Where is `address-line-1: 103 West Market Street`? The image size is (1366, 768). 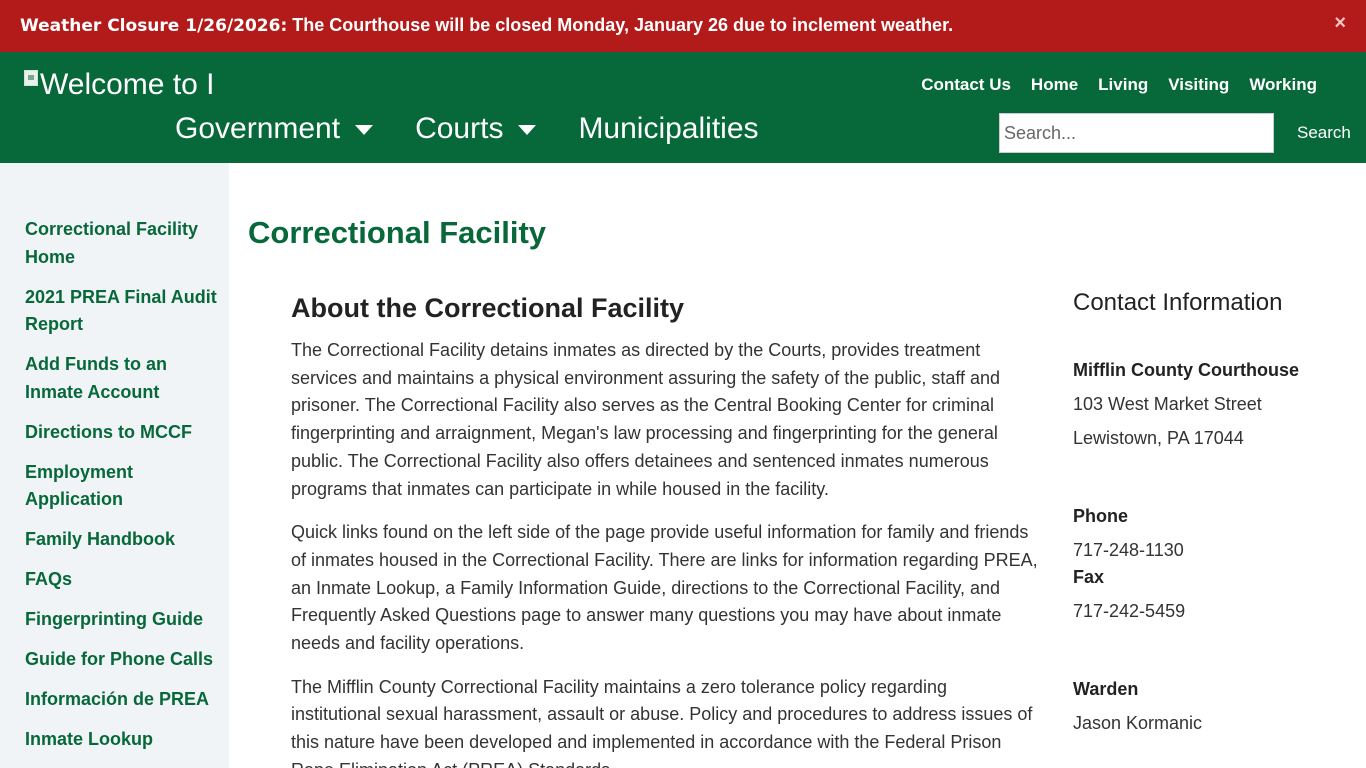 address-line-1: 103 West Market Street is located at coordinates (1167, 404).